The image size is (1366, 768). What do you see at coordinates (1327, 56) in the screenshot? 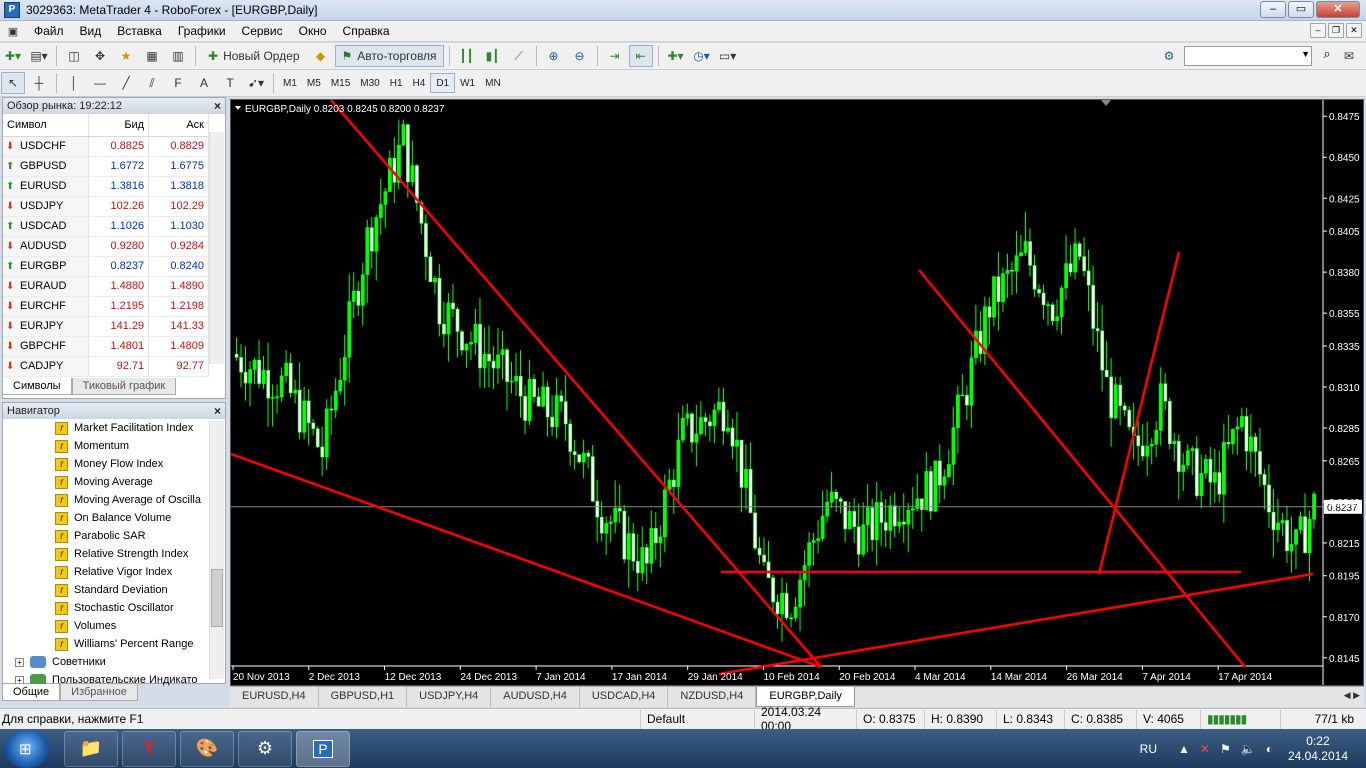
I see `search-icon: ⌕` at bounding box center [1327, 56].